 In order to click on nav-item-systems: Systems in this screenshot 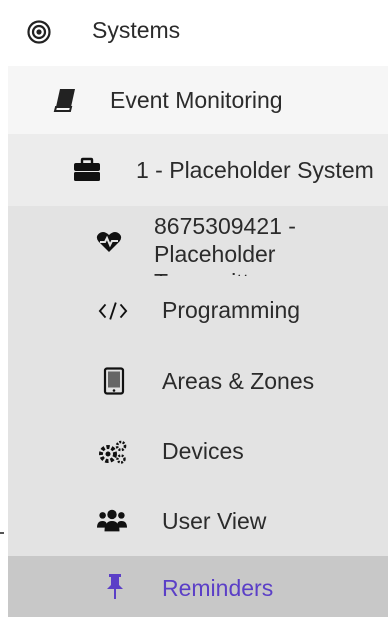, I will do `click(194, 31)`.